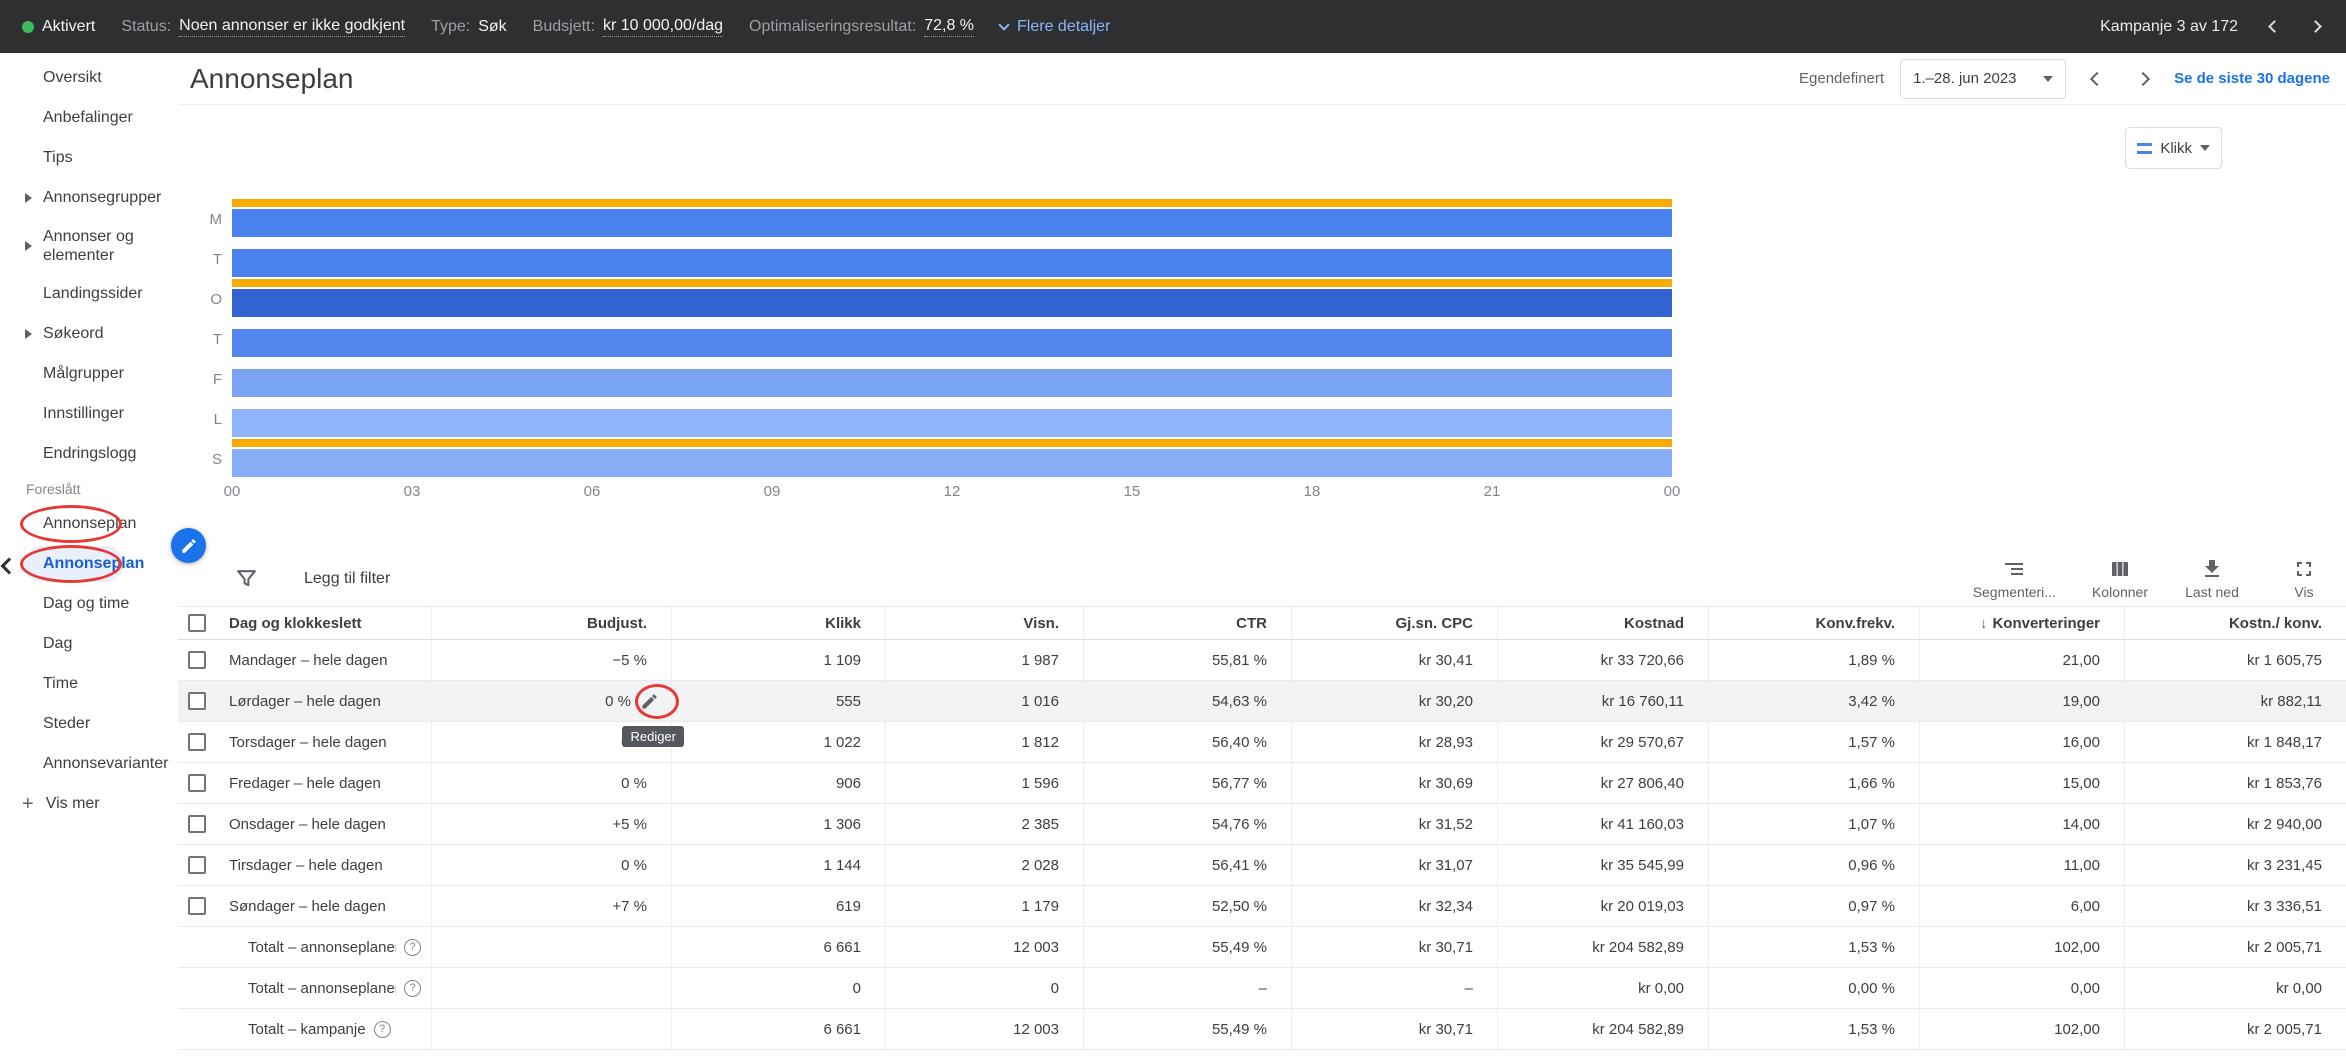 Image resolution: width=2346 pixels, height=1057 pixels. What do you see at coordinates (232, 491) in the screenshot?
I see `x-axis-tick: 00` at bounding box center [232, 491].